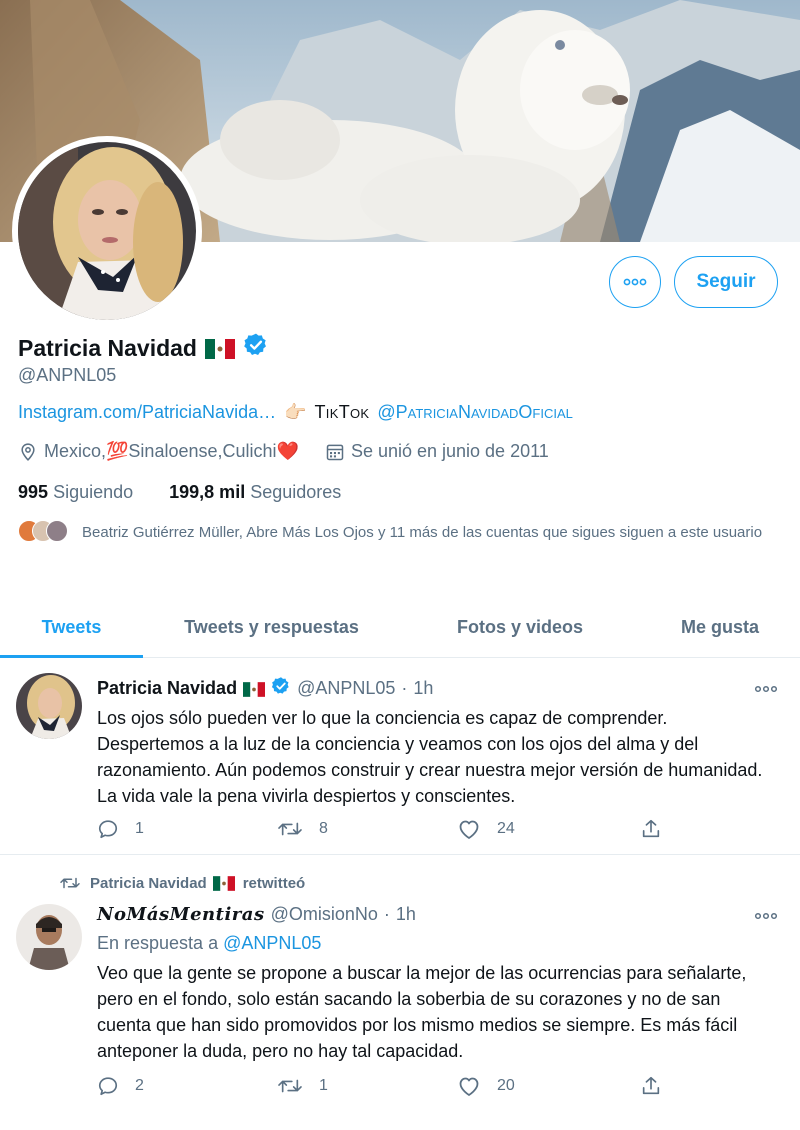  What do you see at coordinates (520, 627) in the screenshot?
I see `tab-photos-and-videos: Fotos y videos` at bounding box center [520, 627].